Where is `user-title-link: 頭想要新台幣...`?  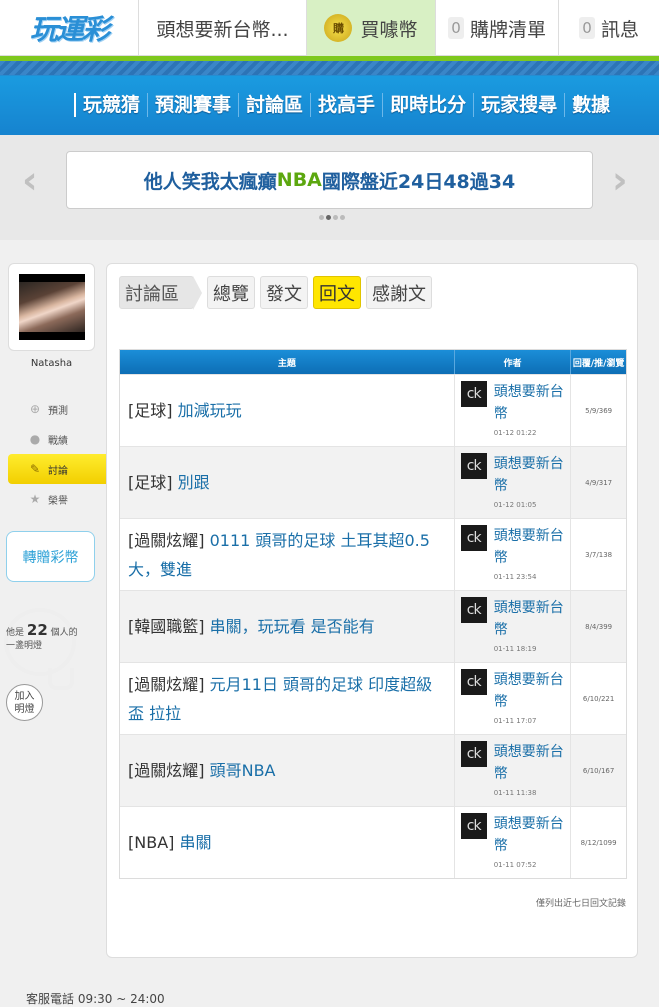 user-title-link: 頭想要新台幣... is located at coordinates (222, 28).